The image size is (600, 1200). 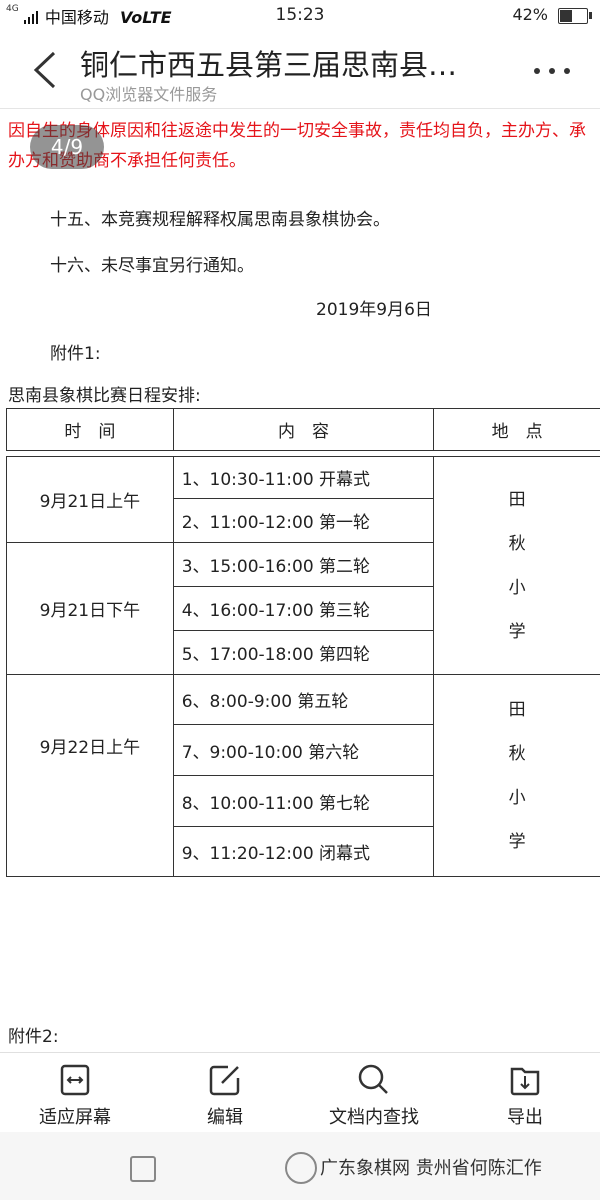 I want to click on fit-screen-button: 适应屏幕, so click(x=75, y=1096).